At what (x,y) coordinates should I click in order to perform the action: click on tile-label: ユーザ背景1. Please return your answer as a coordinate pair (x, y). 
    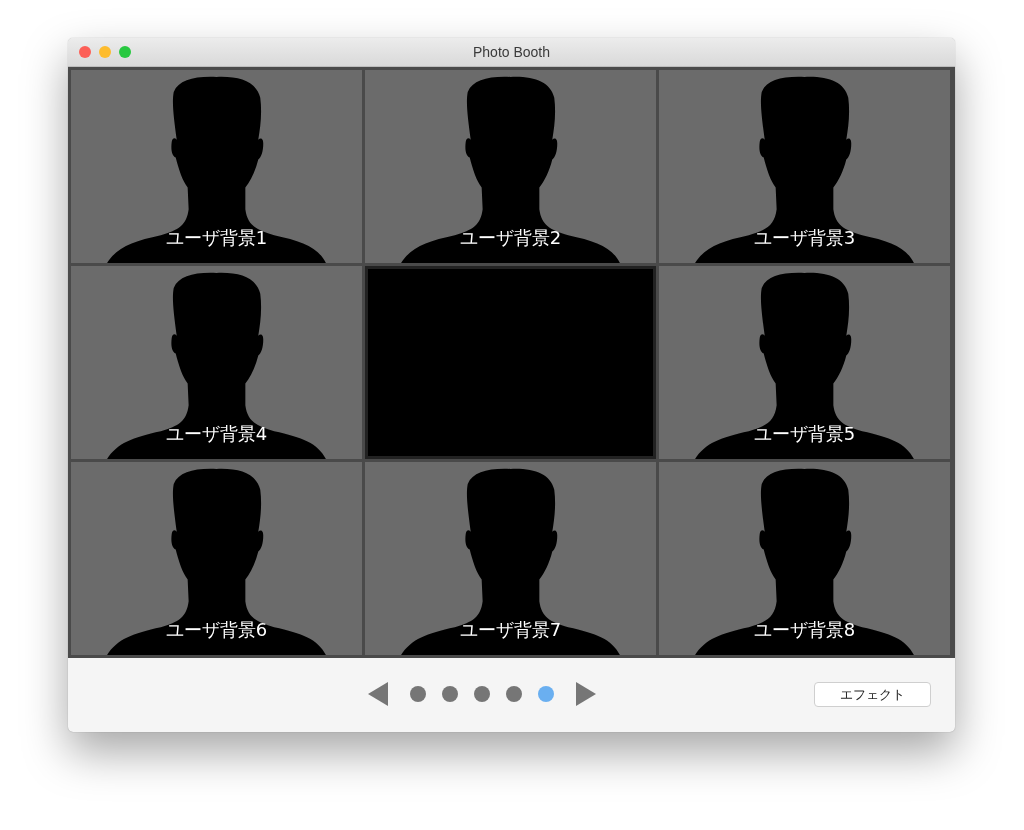
    Looking at the image, I should click on (216, 238).